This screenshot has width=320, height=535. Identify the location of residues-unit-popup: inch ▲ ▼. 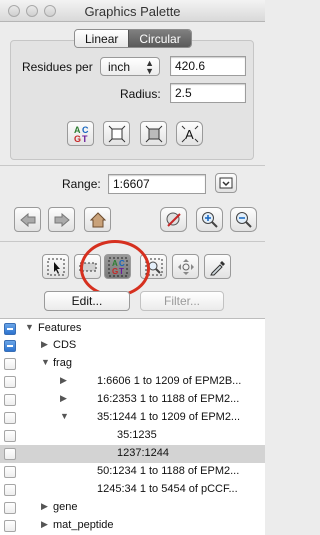
(130, 66).